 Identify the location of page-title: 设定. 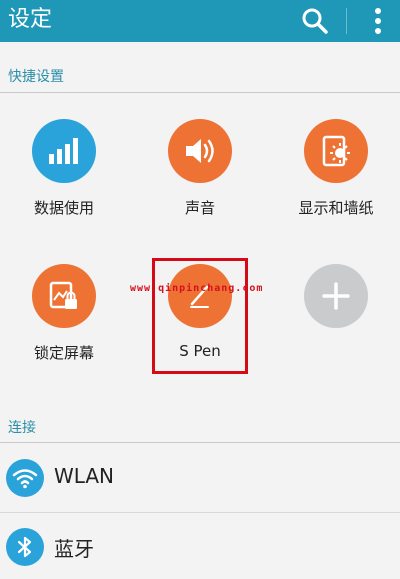
(30, 19).